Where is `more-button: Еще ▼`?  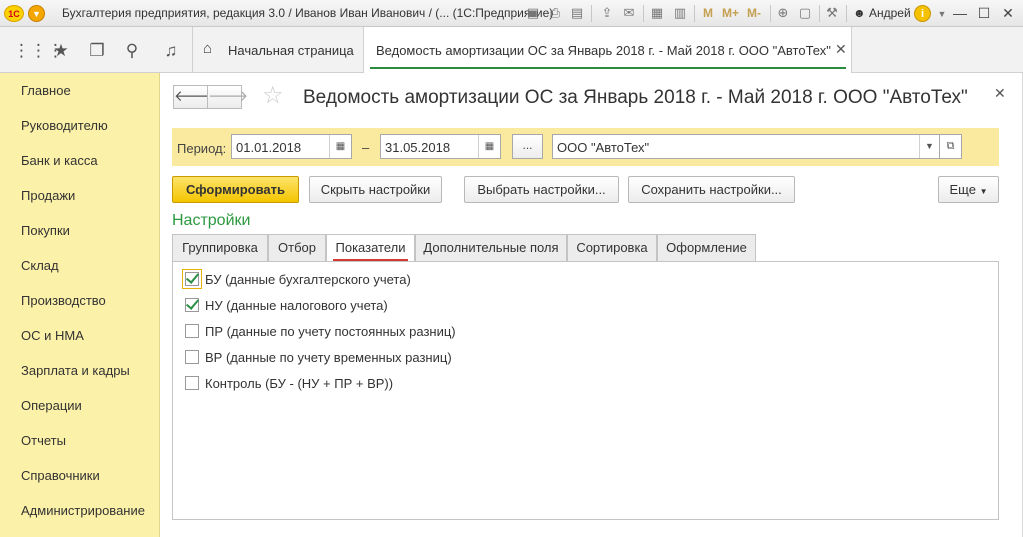
more-button: Еще ▼ is located at coordinates (968, 189).